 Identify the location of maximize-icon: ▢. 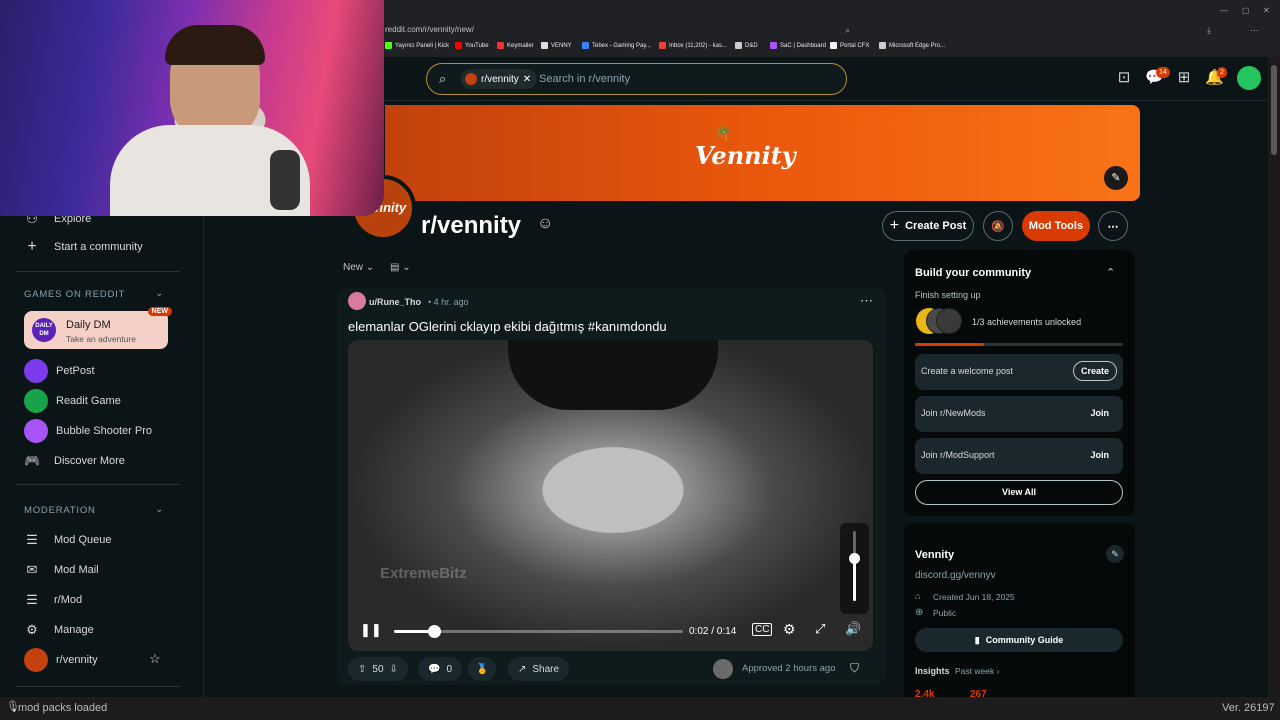
(1246, 10).